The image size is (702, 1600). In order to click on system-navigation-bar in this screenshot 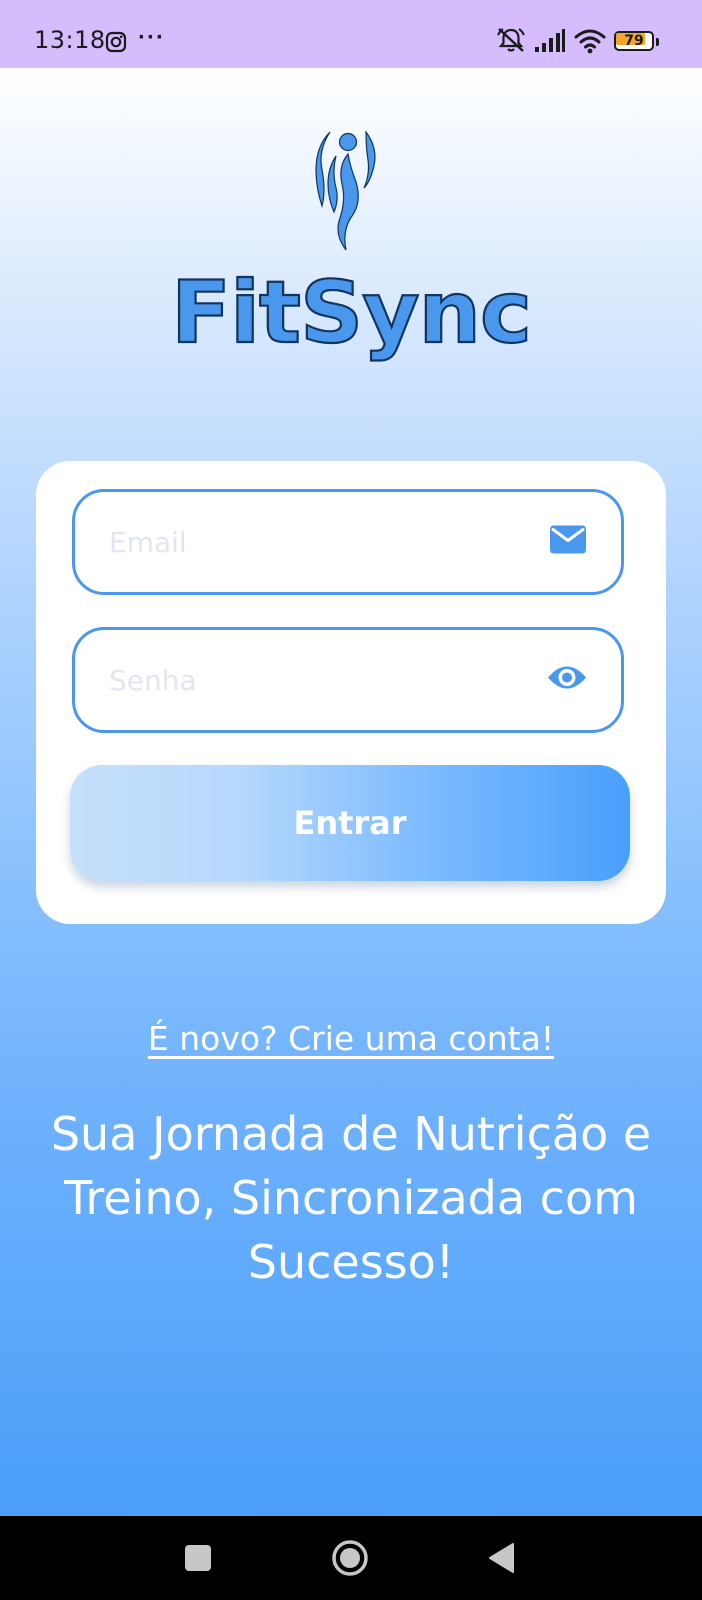, I will do `click(351, 1558)`.